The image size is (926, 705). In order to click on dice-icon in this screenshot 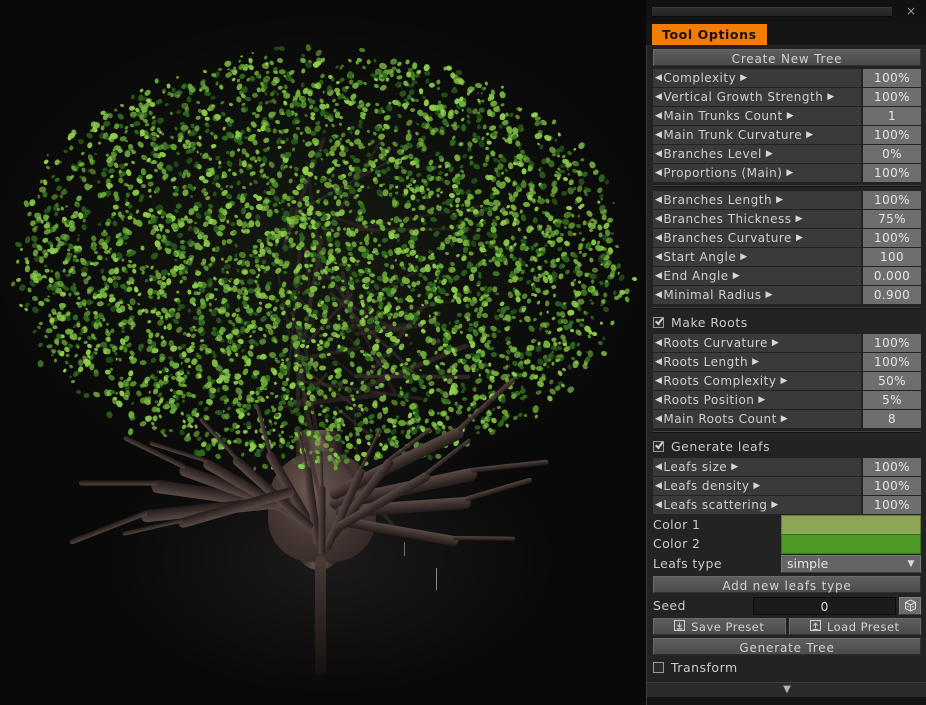, I will do `click(910, 605)`.